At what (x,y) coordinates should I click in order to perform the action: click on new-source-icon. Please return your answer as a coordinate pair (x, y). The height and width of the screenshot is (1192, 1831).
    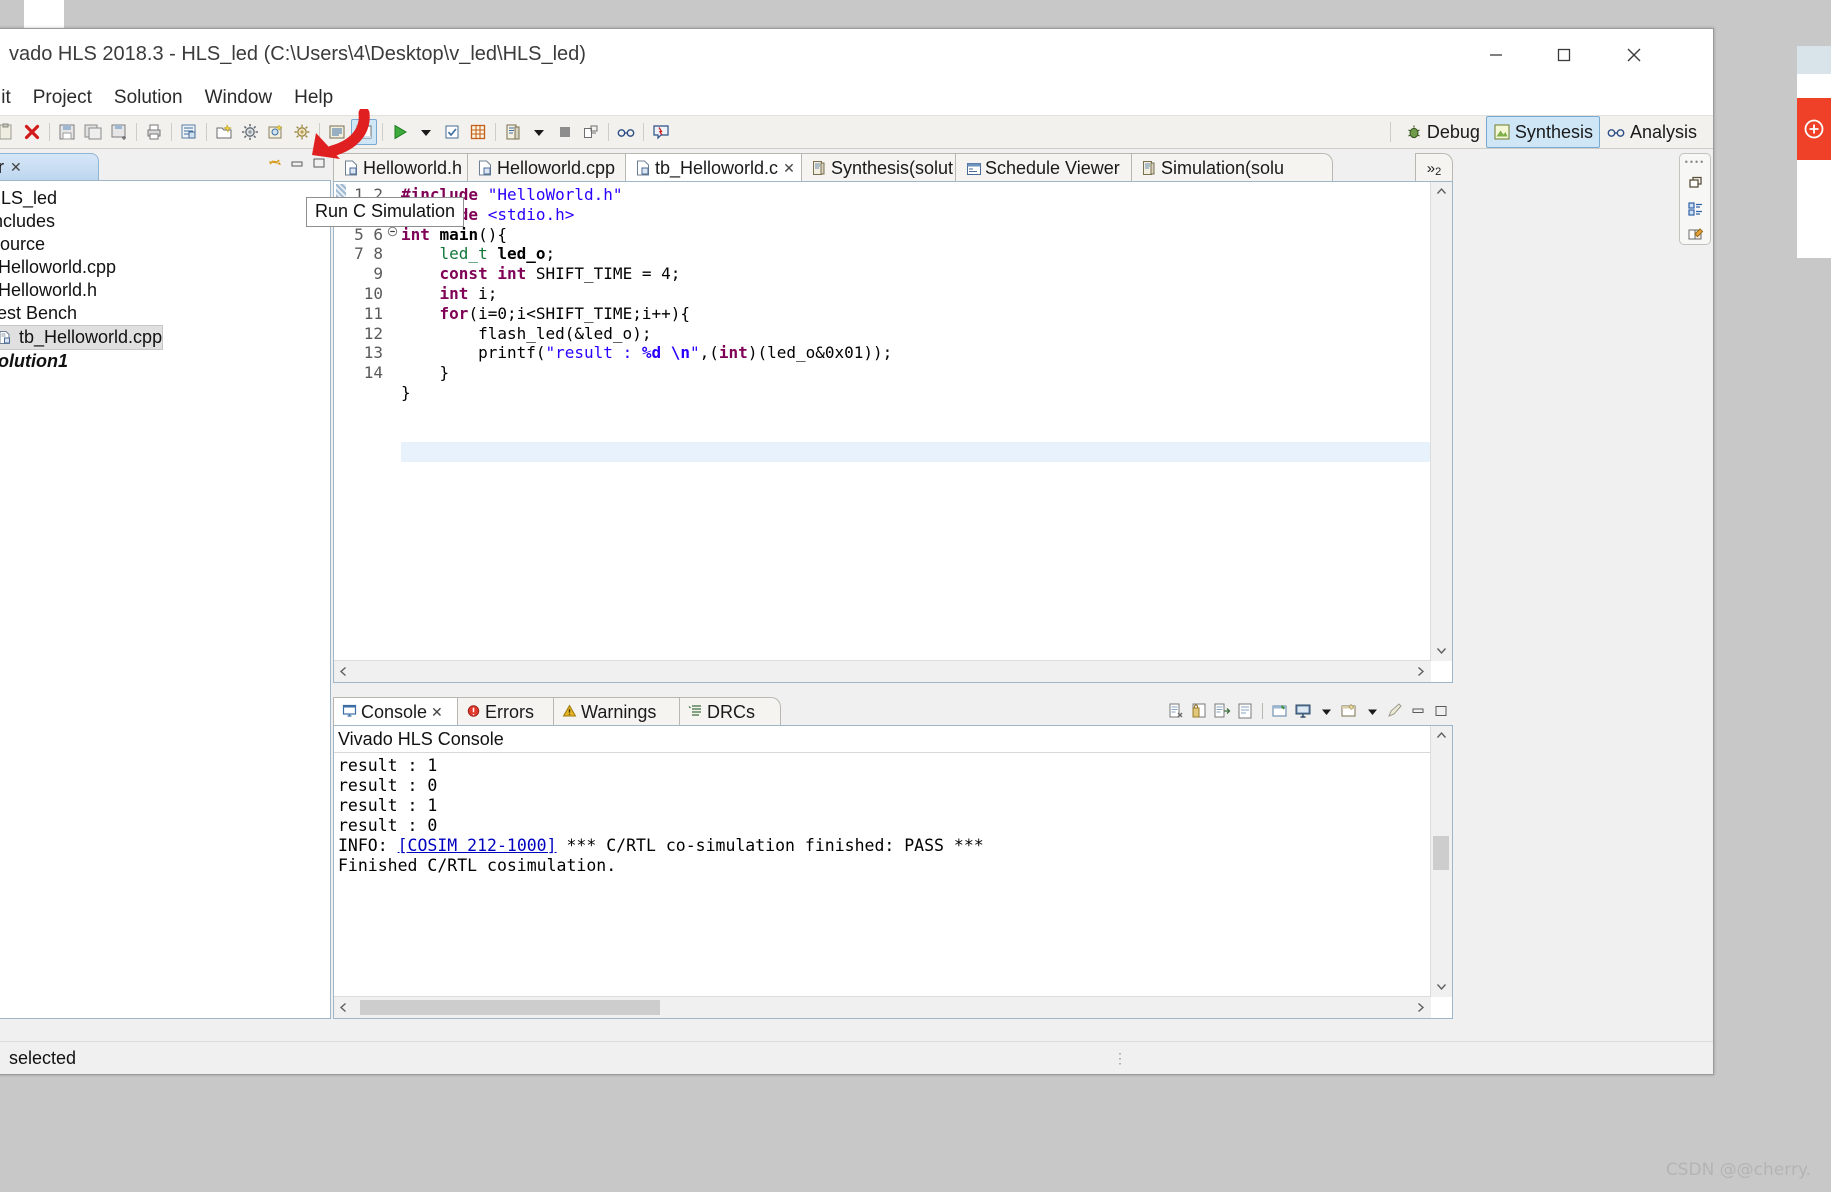
    Looking at the image, I should click on (189, 132).